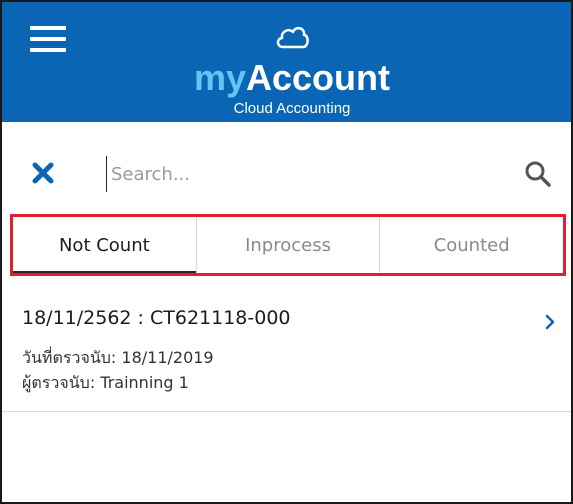  Describe the element at coordinates (292, 37) in the screenshot. I see `cloud-icon` at that location.